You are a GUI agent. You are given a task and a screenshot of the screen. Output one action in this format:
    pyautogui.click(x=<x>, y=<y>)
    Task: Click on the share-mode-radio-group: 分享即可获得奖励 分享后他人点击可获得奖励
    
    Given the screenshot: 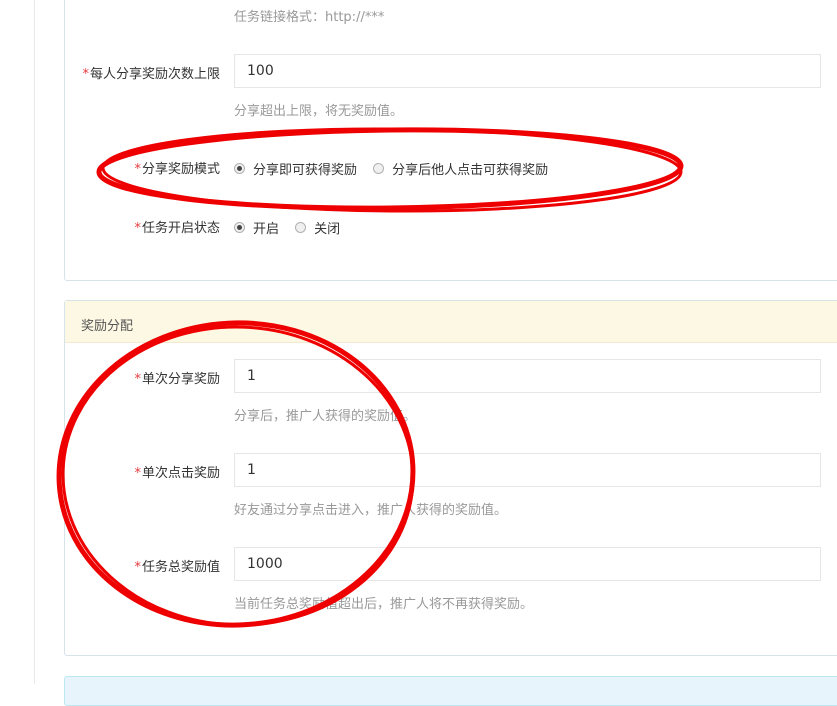 What is the action you would take?
    pyautogui.click(x=397, y=168)
    